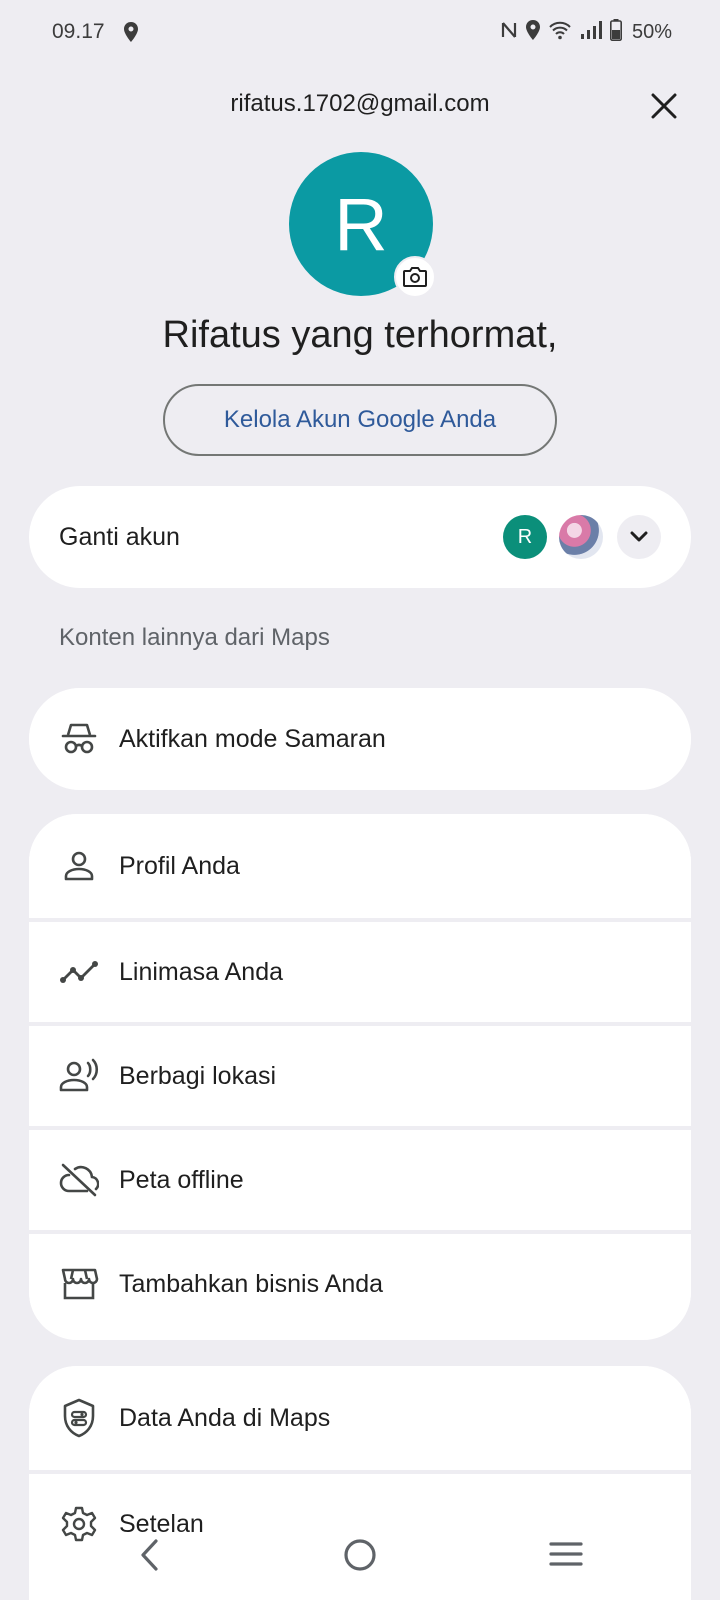  What do you see at coordinates (360, 970) in the screenshot?
I see `menu-item-timeline: Linimasa Anda` at bounding box center [360, 970].